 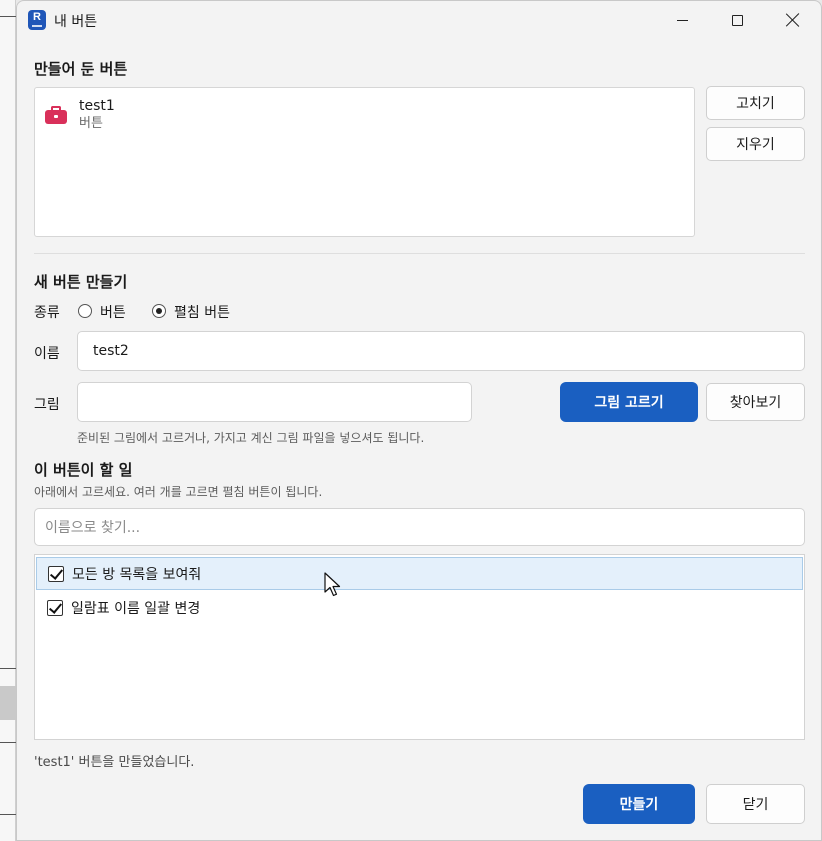 What do you see at coordinates (56, 115) in the screenshot?
I see `toolbox-icon` at bounding box center [56, 115].